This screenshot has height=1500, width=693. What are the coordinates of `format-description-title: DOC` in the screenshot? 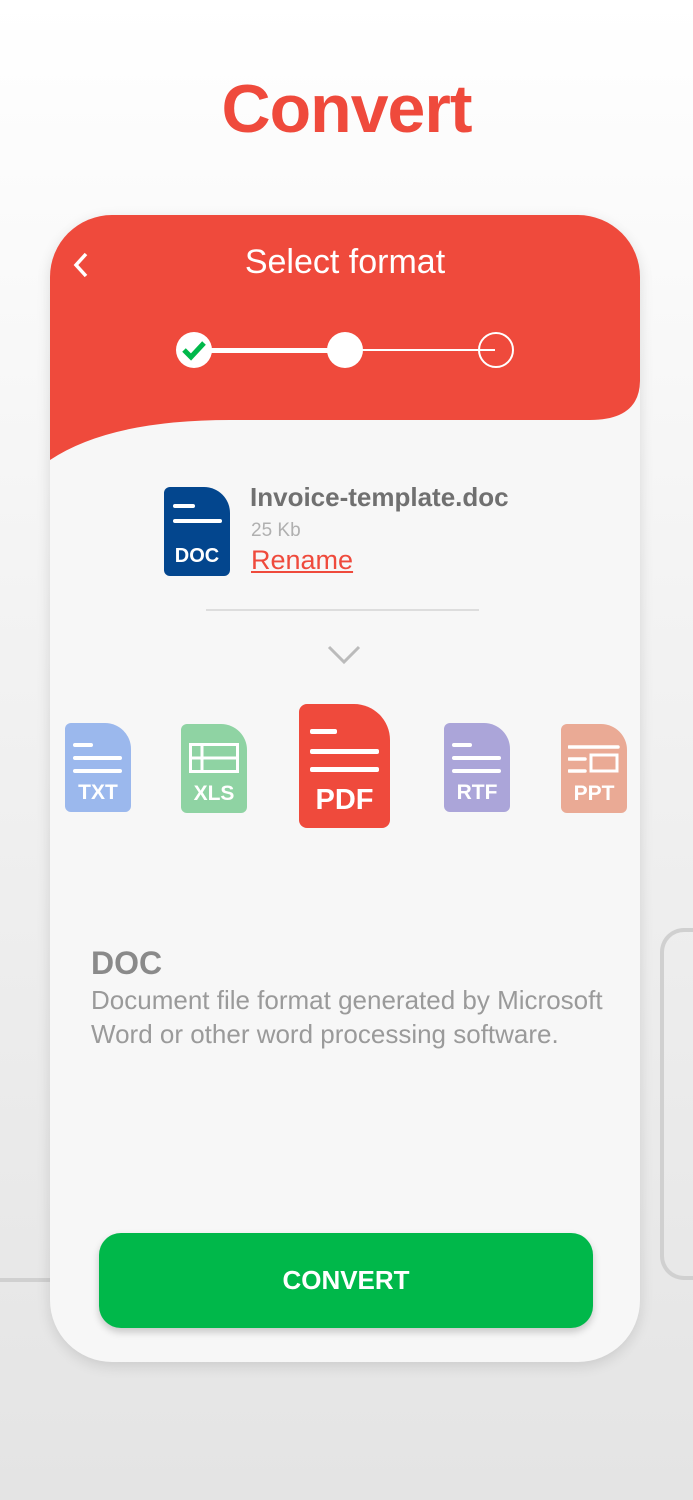 It's located at (127, 963).